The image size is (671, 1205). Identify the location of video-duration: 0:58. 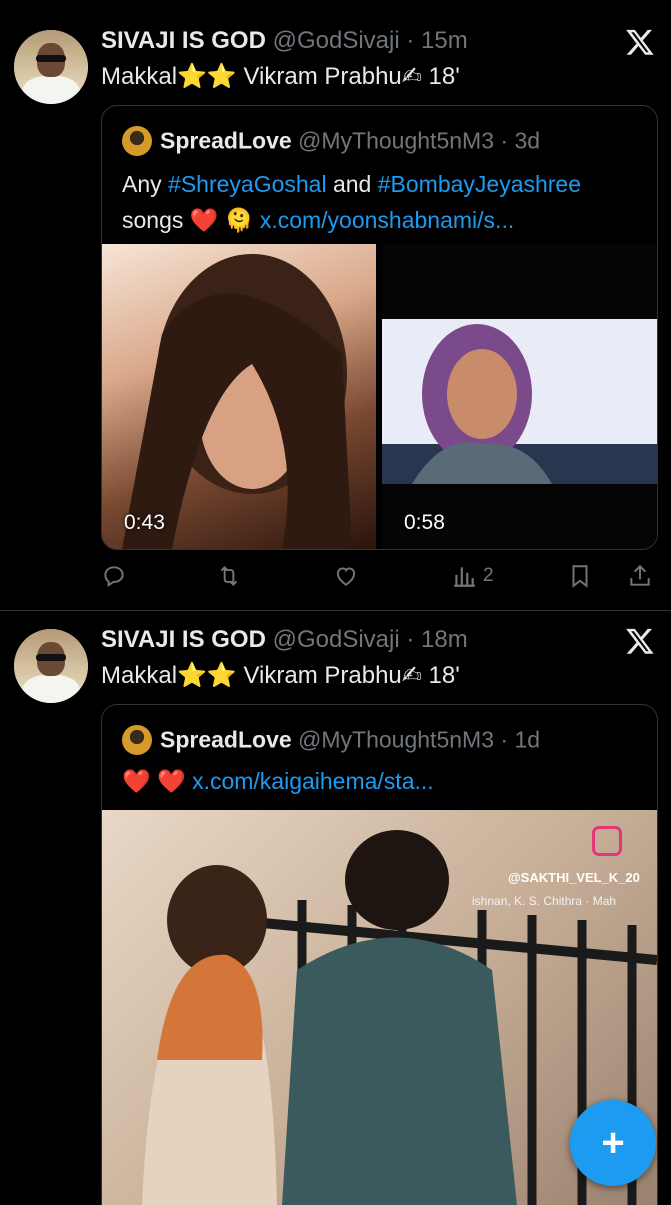
(424, 522).